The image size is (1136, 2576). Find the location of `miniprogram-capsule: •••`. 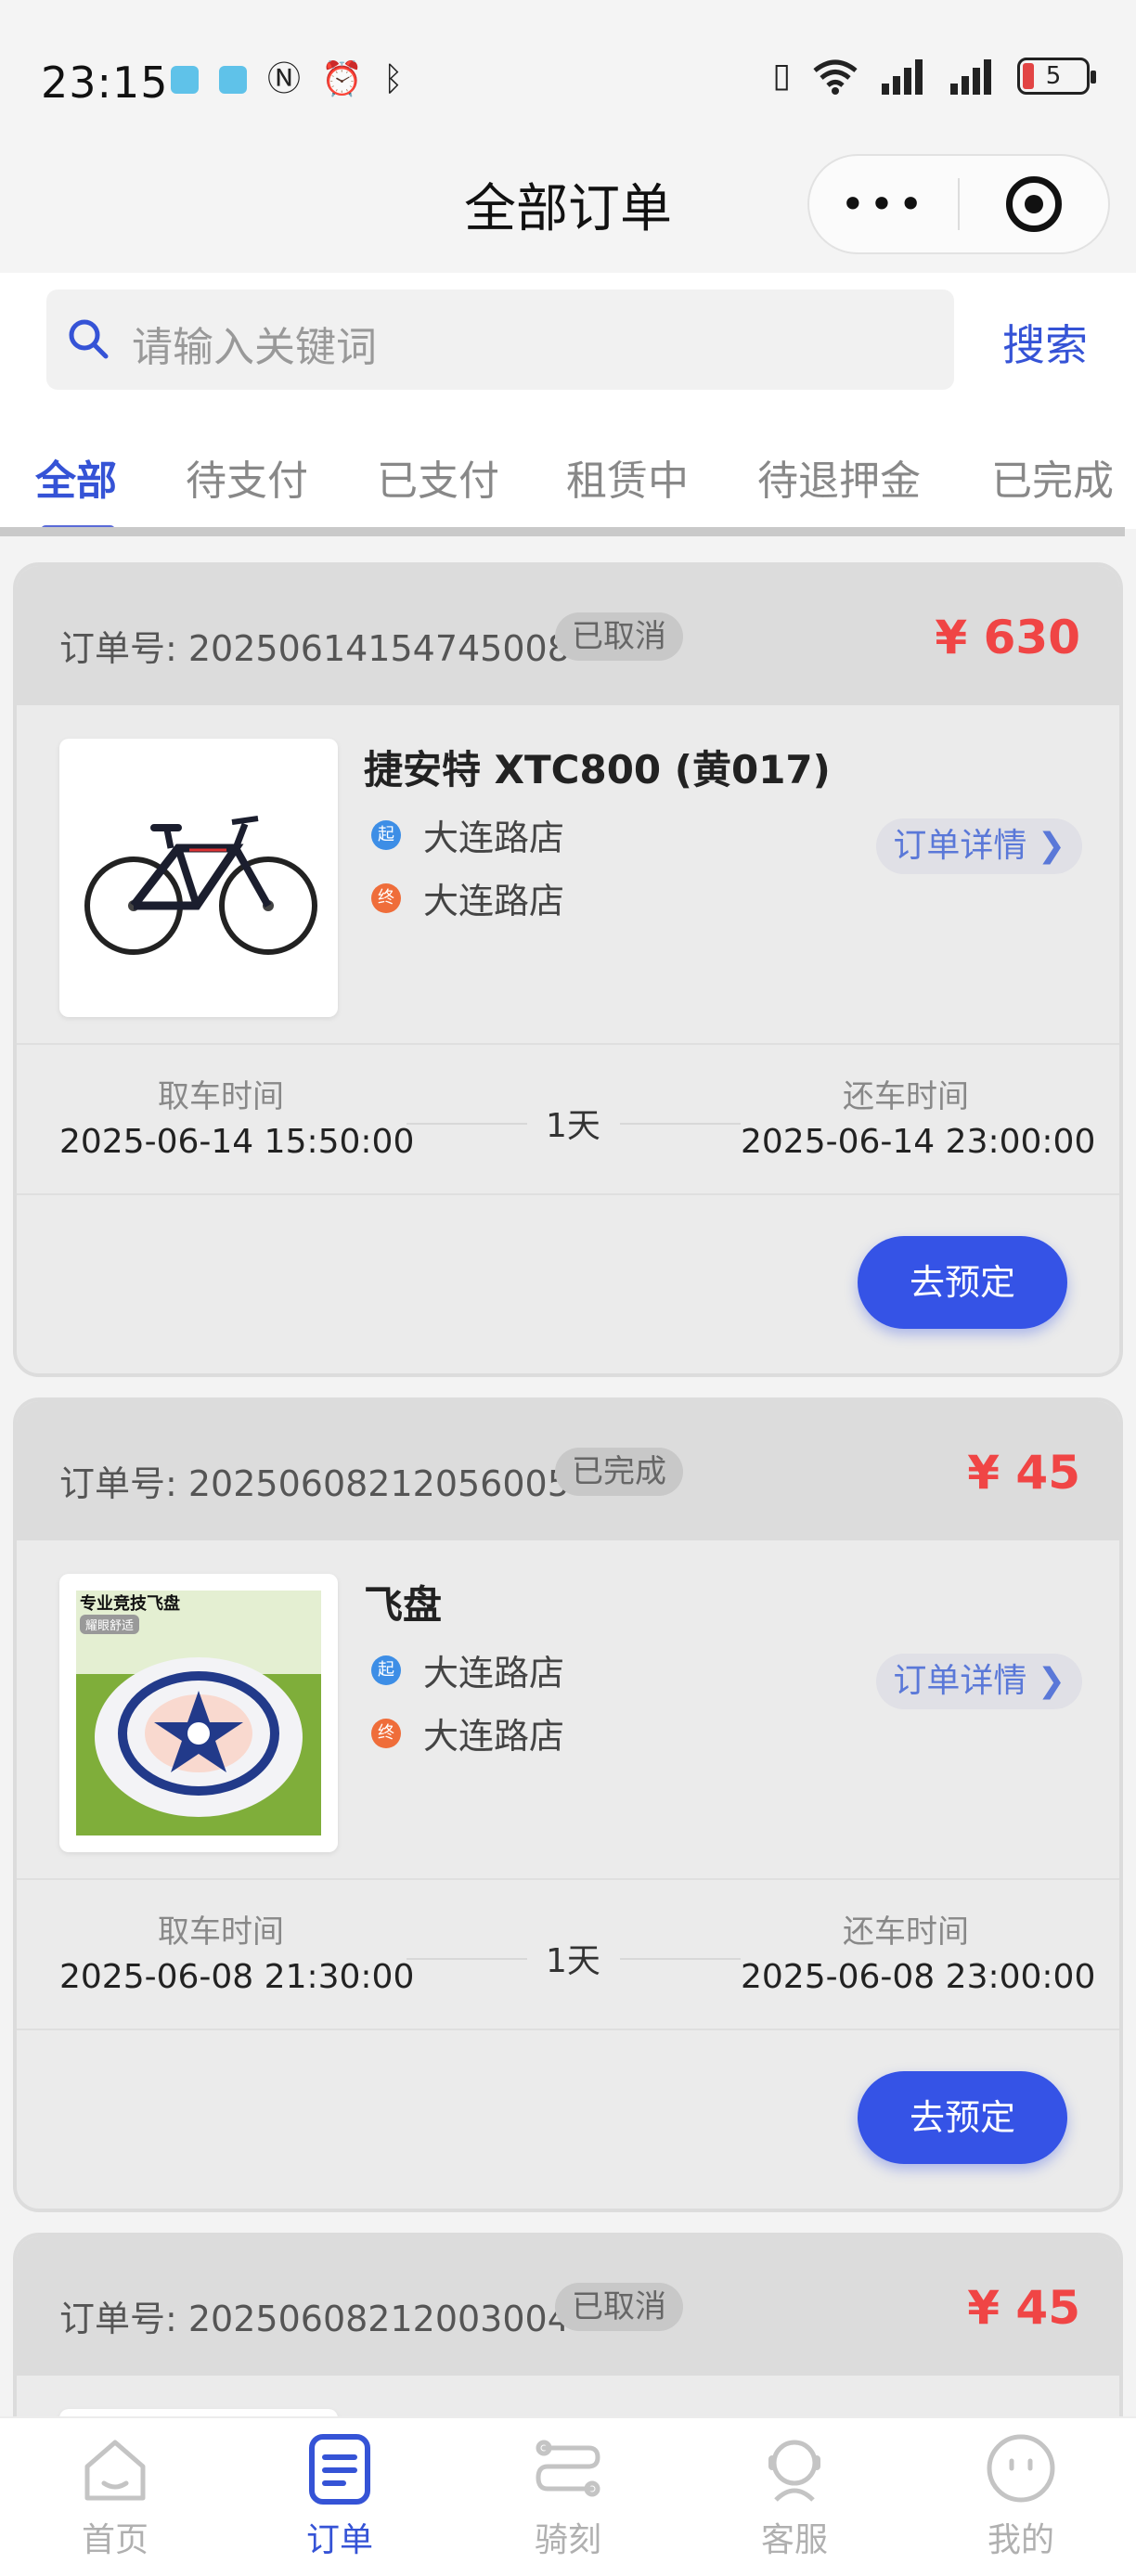

miniprogram-capsule: ••• is located at coordinates (958, 204).